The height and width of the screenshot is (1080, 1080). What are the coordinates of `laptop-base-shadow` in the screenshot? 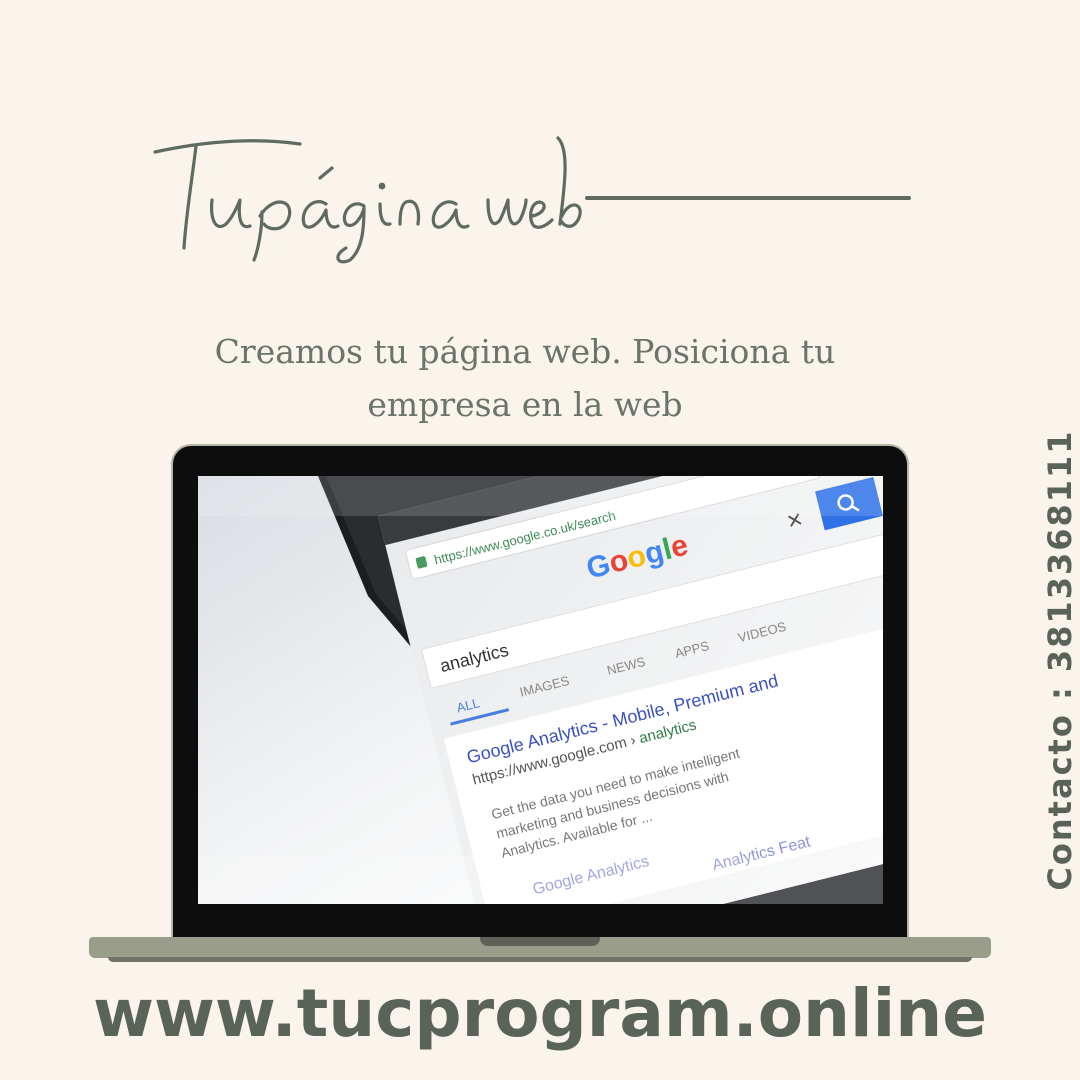 It's located at (540, 959).